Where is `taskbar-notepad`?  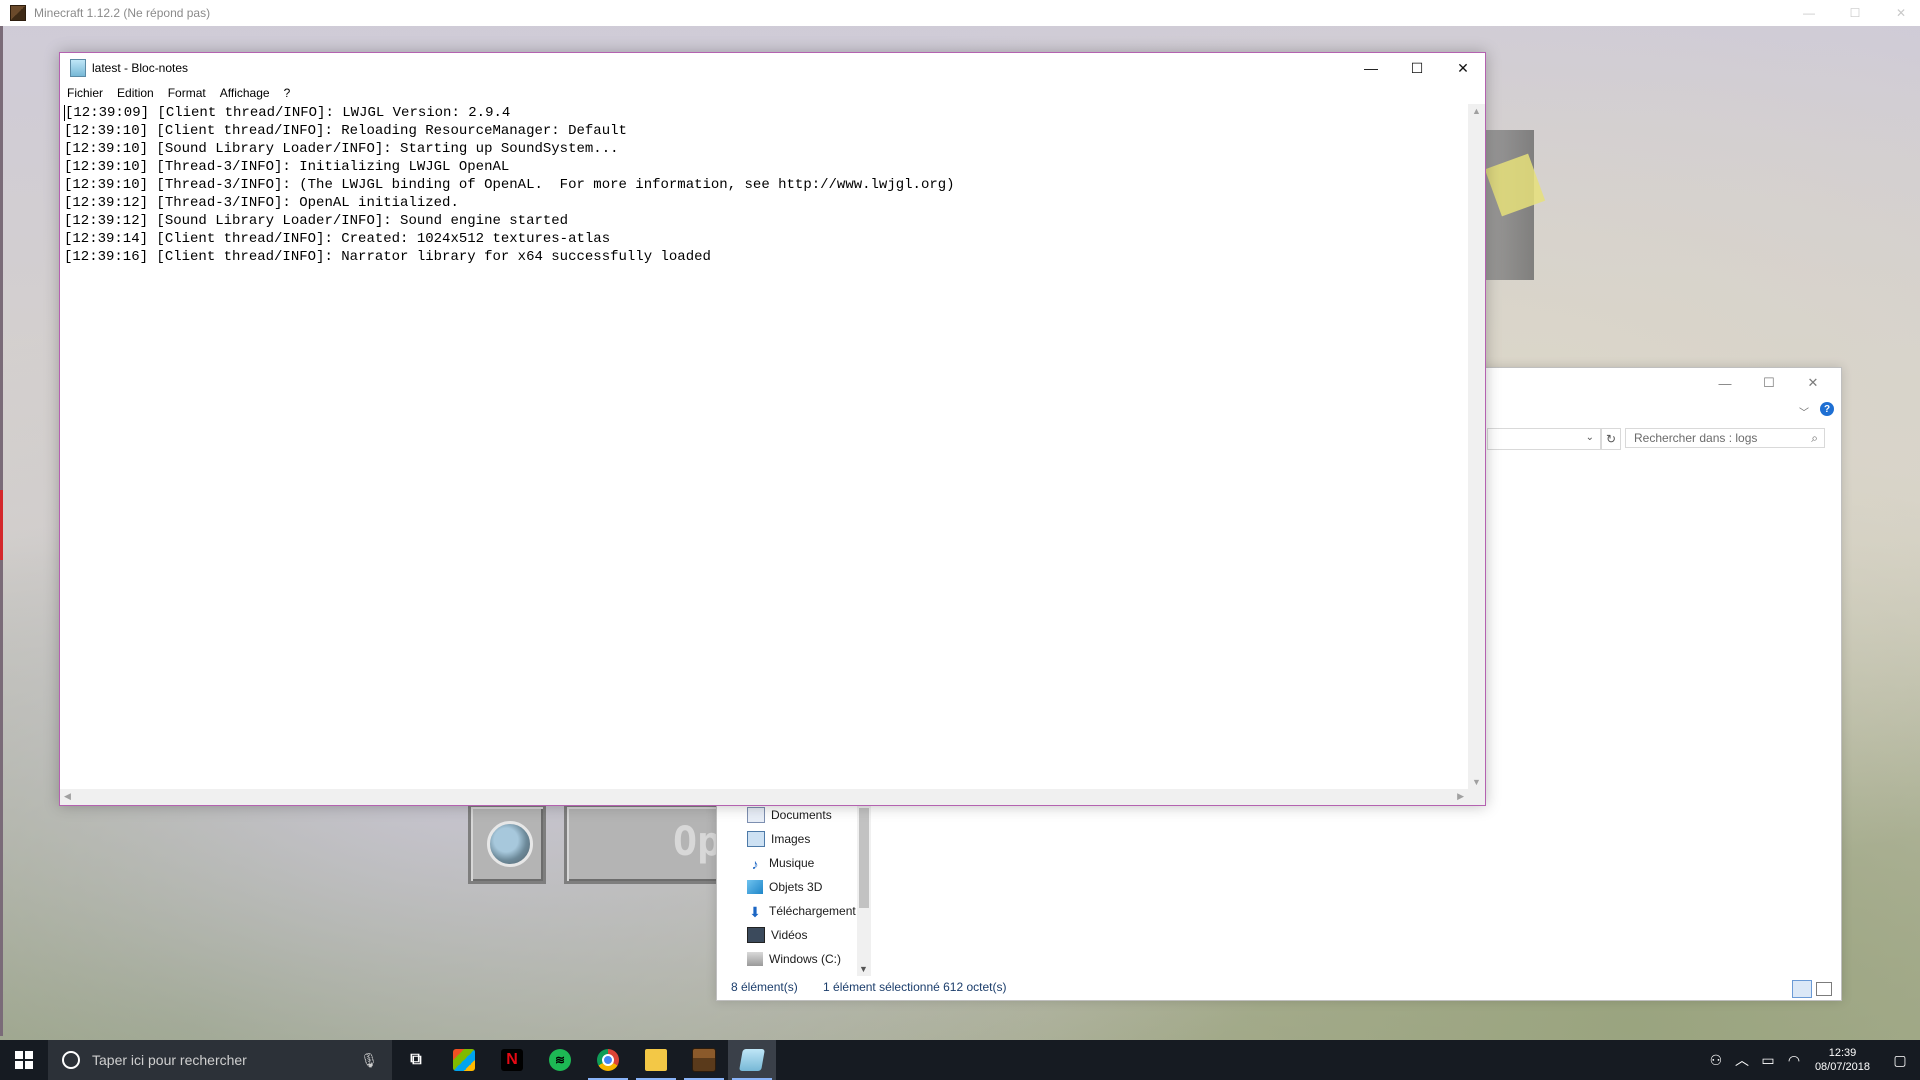 taskbar-notepad is located at coordinates (752, 1060).